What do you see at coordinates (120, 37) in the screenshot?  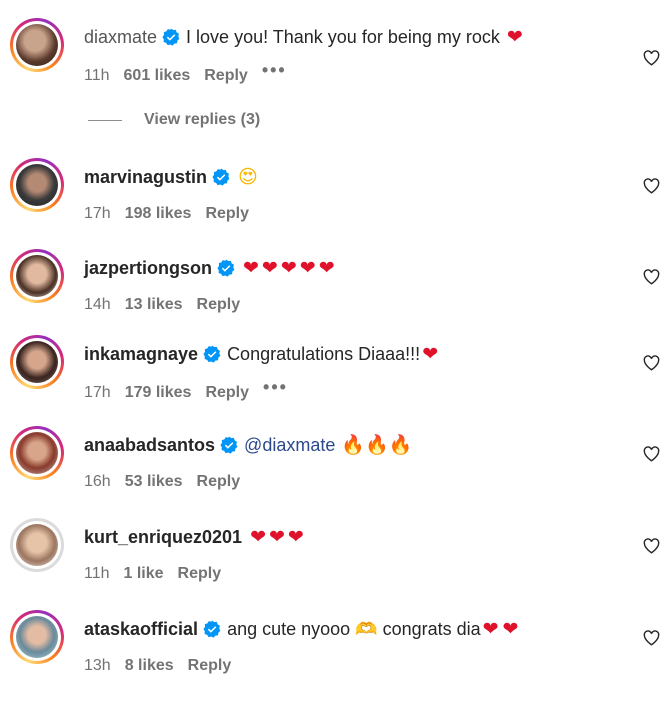 I see `comment-username: diaxmate` at bounding box center [120, 37].